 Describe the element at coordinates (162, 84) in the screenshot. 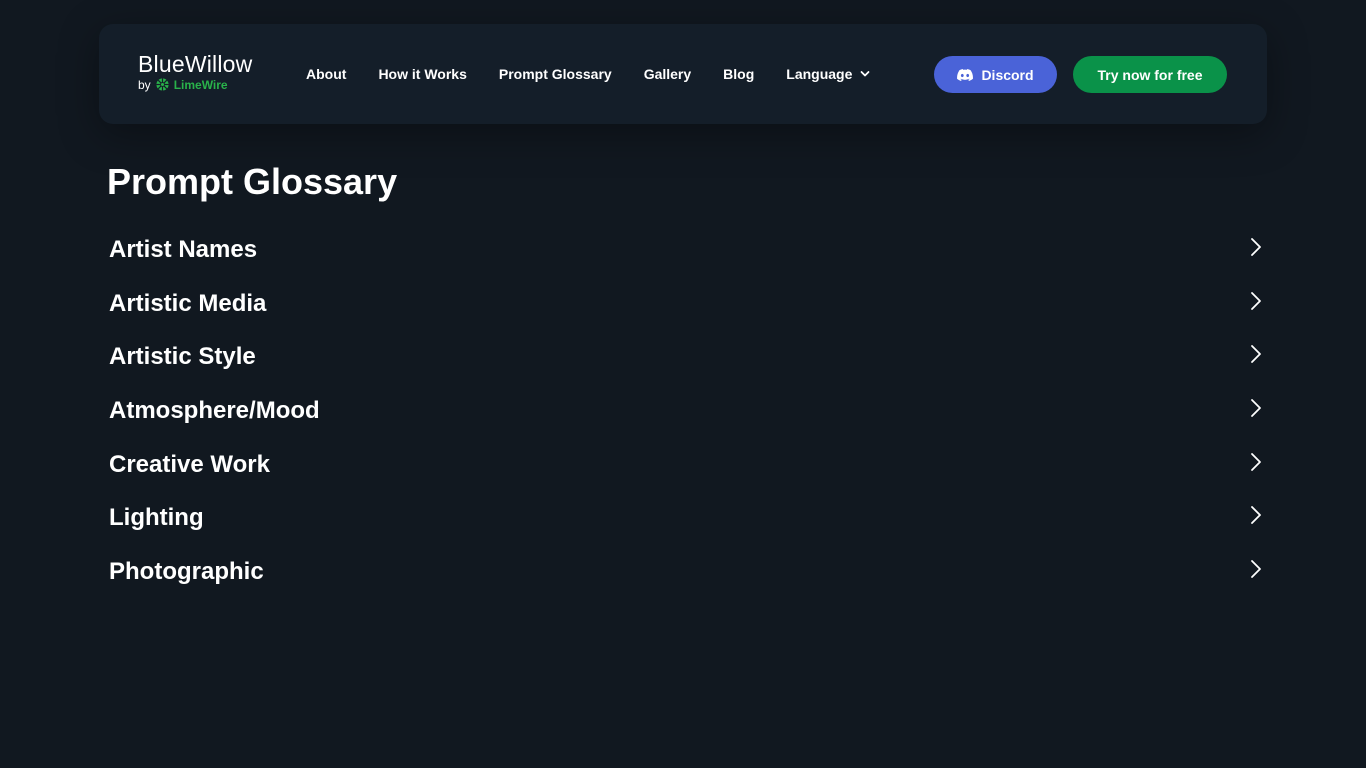

I see `limewire-logo-icon` at that location.